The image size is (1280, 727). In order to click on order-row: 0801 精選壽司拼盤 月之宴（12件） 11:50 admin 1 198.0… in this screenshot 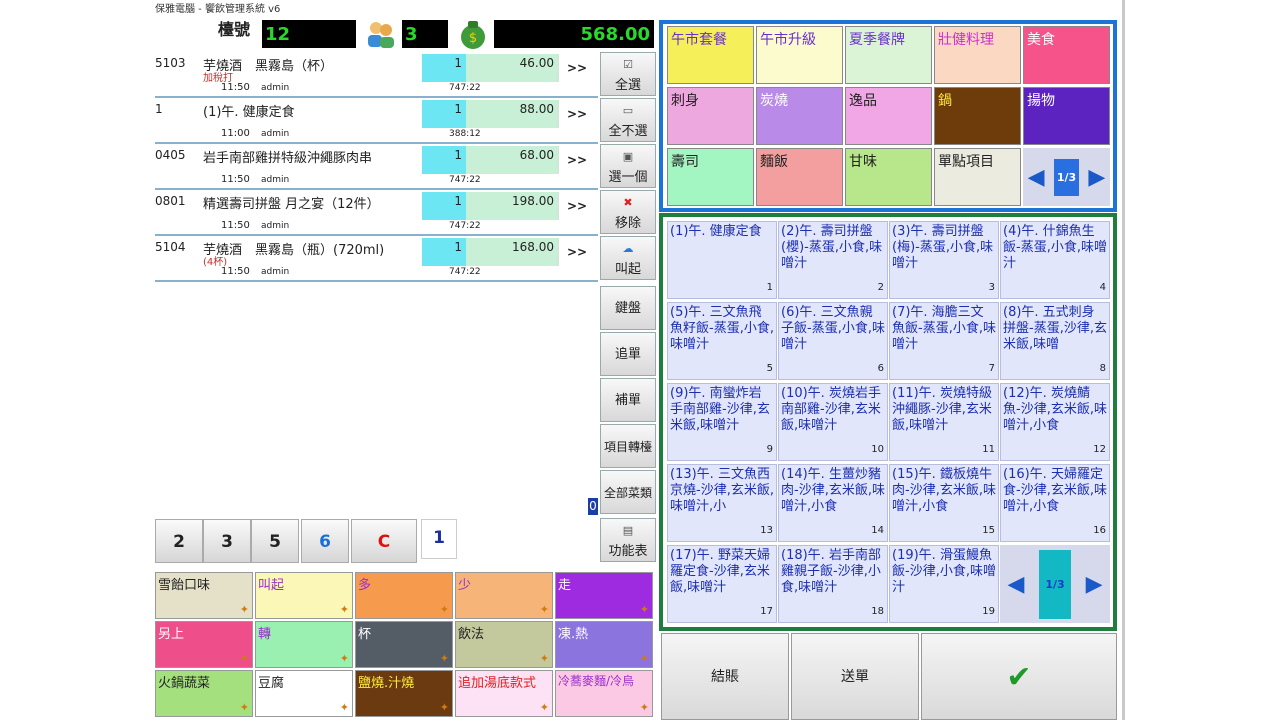, I will do `click(376, 213)`.